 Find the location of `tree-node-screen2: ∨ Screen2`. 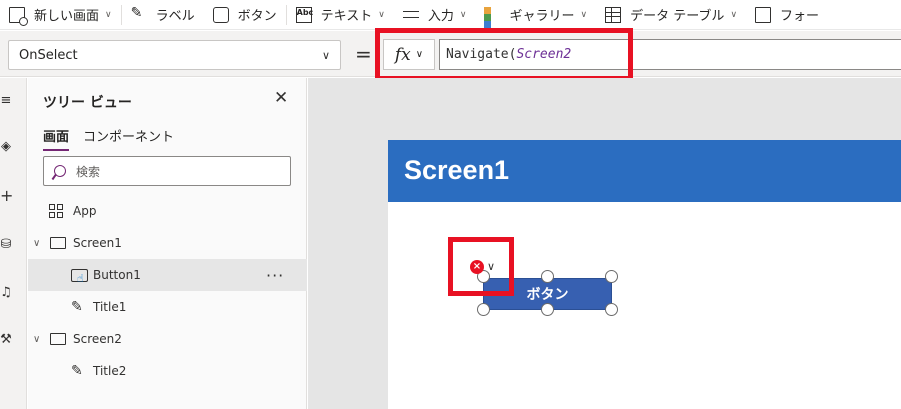

tree-node-screen2: ∨ Screen2 is located at coordinates (167, 339).